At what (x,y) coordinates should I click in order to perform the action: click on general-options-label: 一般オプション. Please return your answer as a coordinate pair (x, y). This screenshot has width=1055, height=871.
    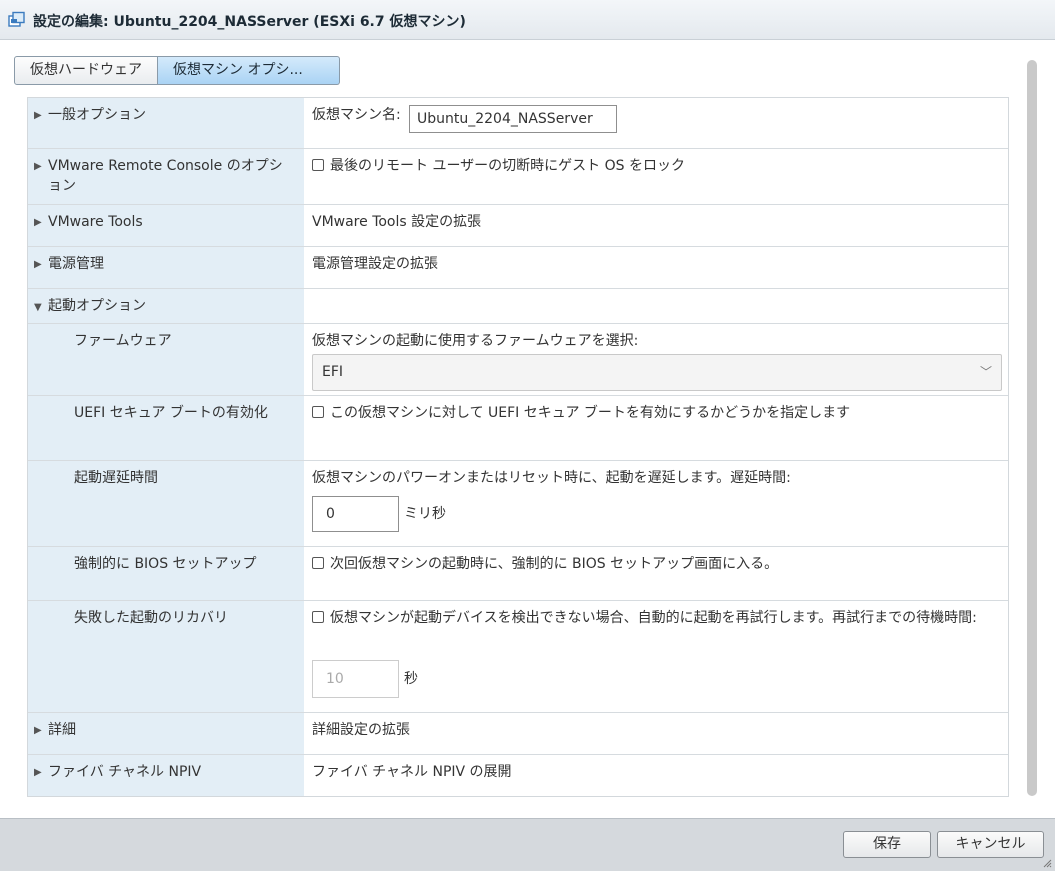
    Looking at the image, I should click on (97, 115).